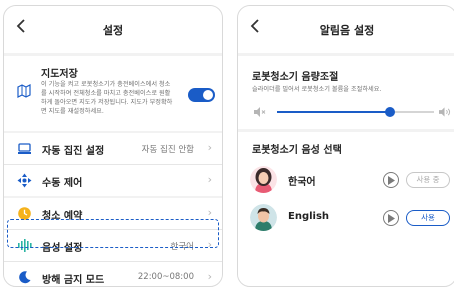 The height and width of the screenshot is (287, 454). What do you see at coordinates (167, 150) in the screenshot?
I see `settings-item-value: 자동 집진 안함` at bounding box center [167, 150].